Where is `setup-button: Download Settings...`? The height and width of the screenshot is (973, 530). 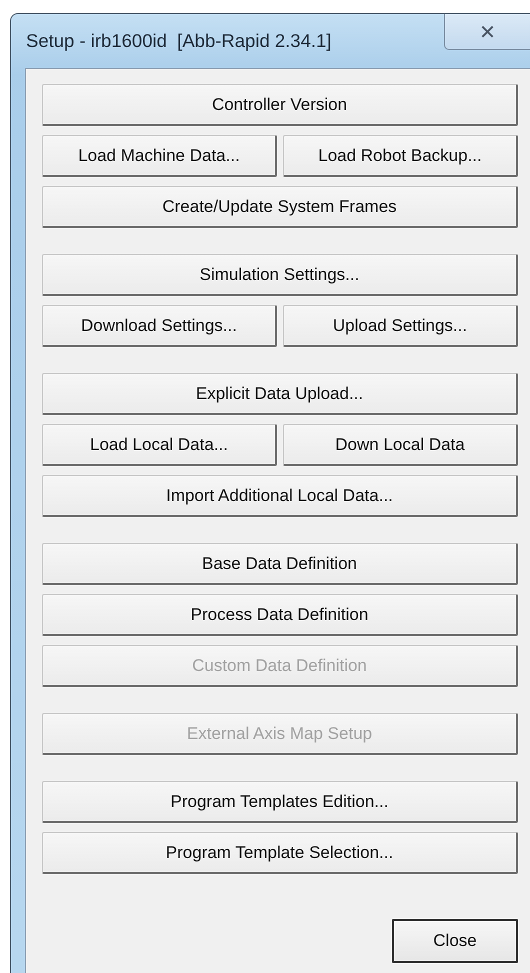 setup-button: Download Settings... is located at coordinates (159, 326).